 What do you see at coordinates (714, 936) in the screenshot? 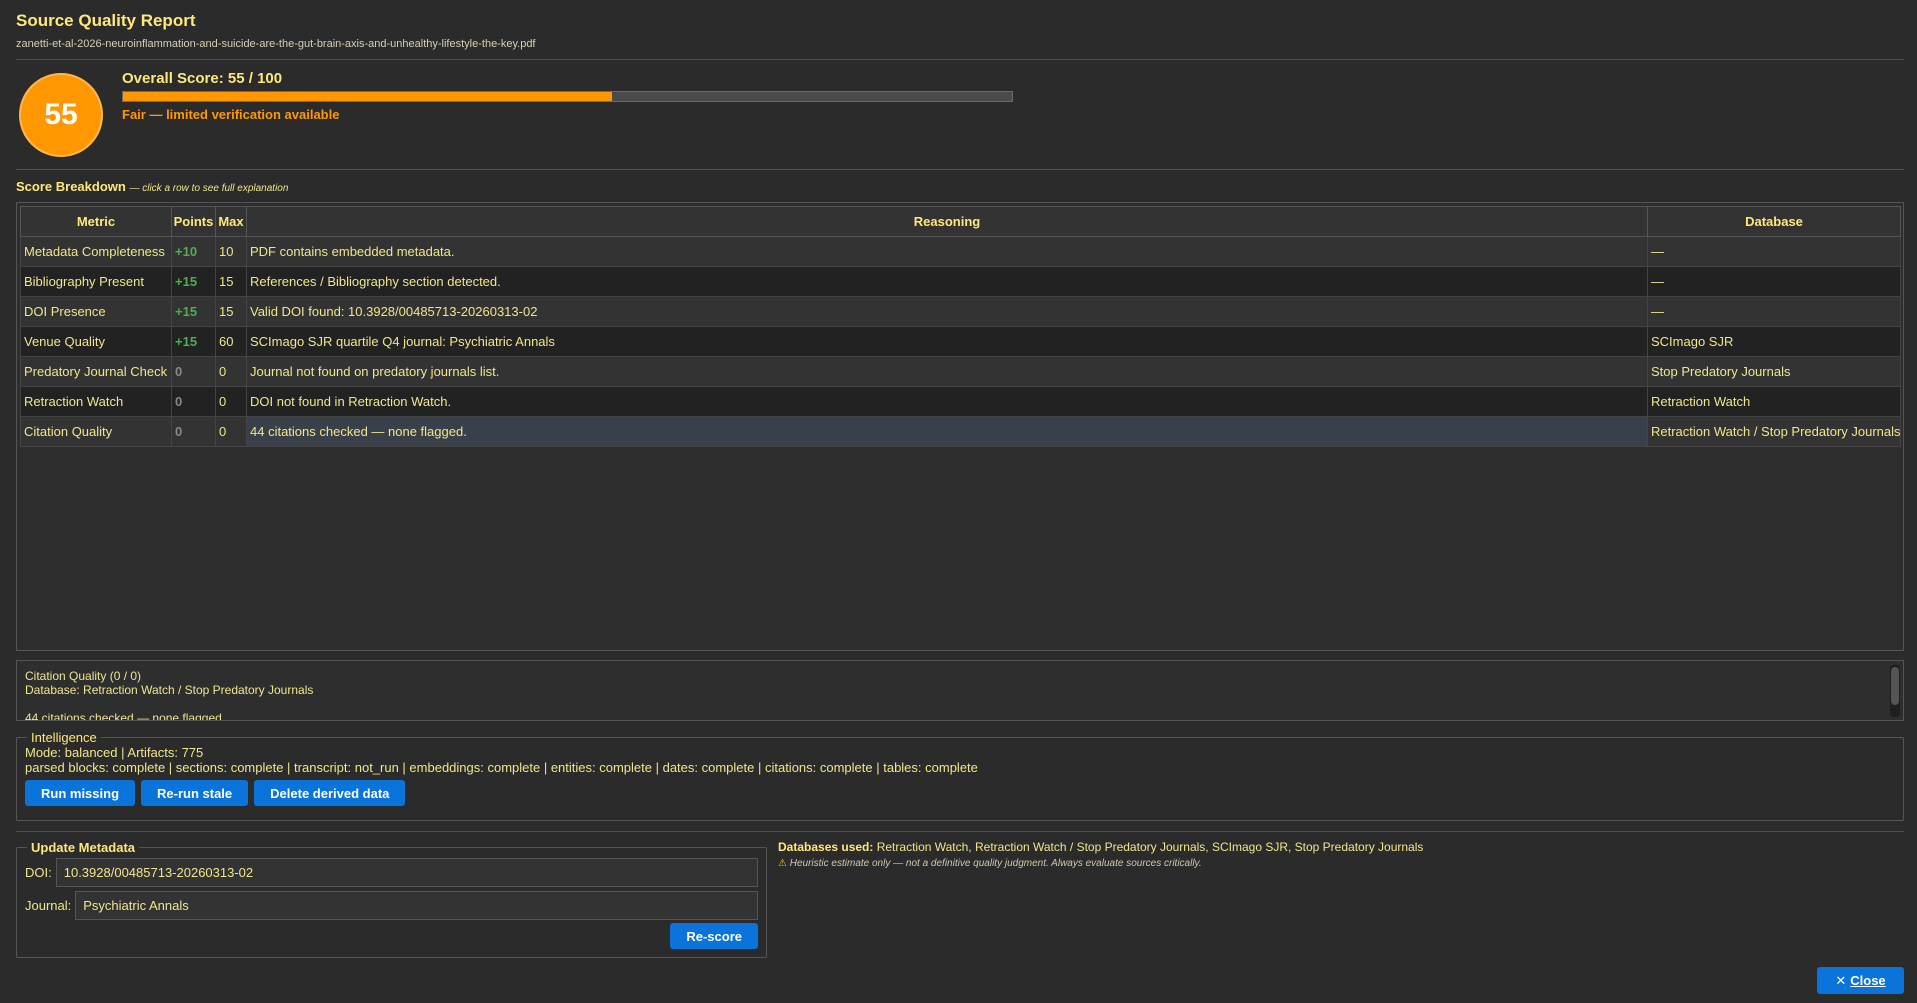
I see `rescore-button: Re-score` at bounding box center [714, 936].